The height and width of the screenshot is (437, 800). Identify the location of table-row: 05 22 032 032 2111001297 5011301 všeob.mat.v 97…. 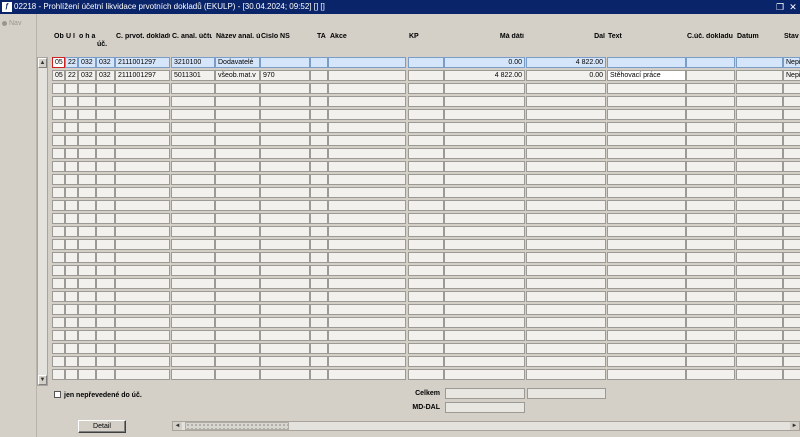
(426, 75).